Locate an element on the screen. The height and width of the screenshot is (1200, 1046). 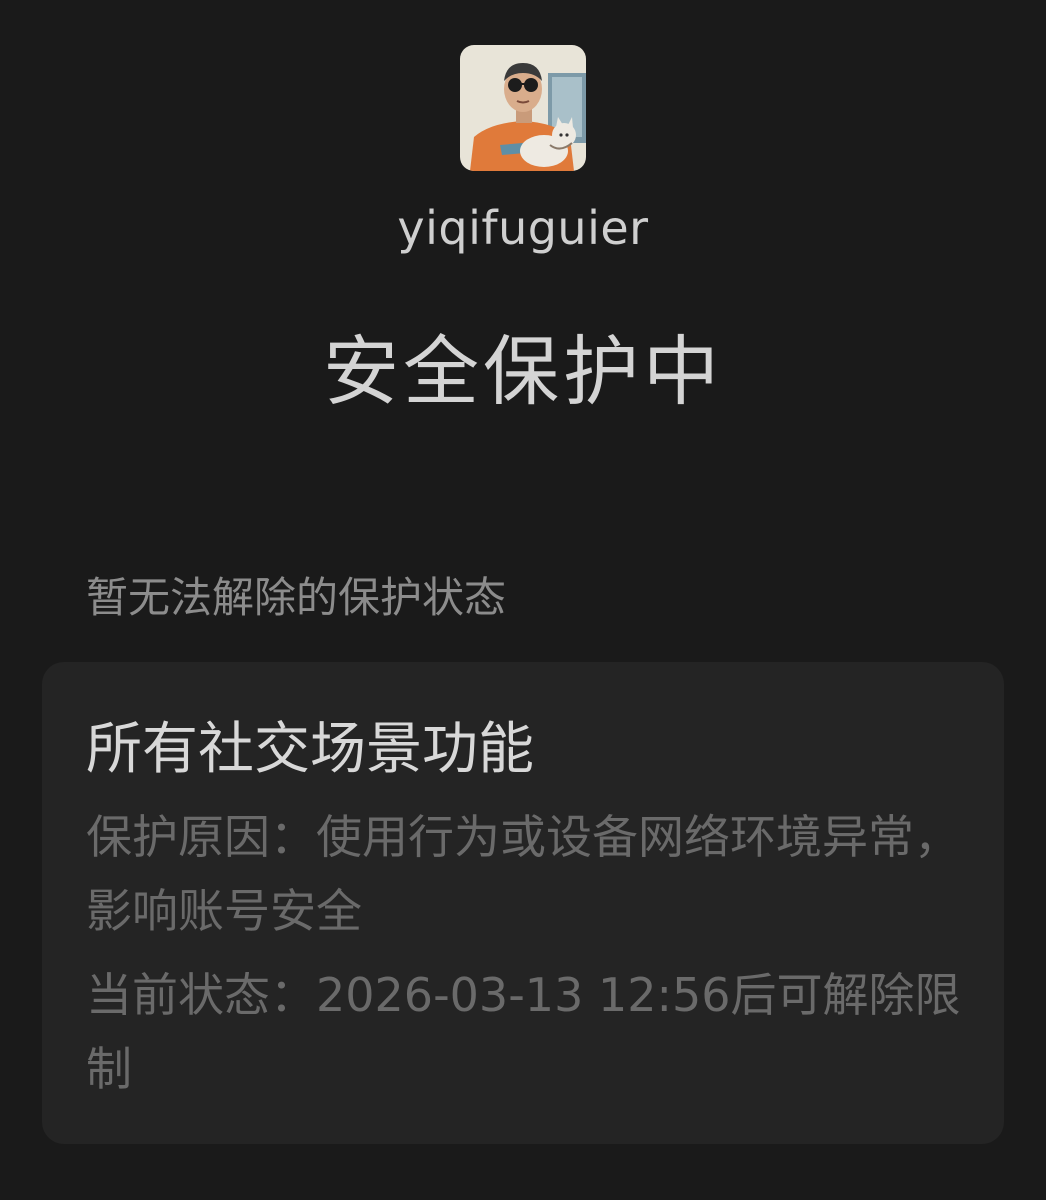
username: yiqifuguier is located at coordinates (523, 228).